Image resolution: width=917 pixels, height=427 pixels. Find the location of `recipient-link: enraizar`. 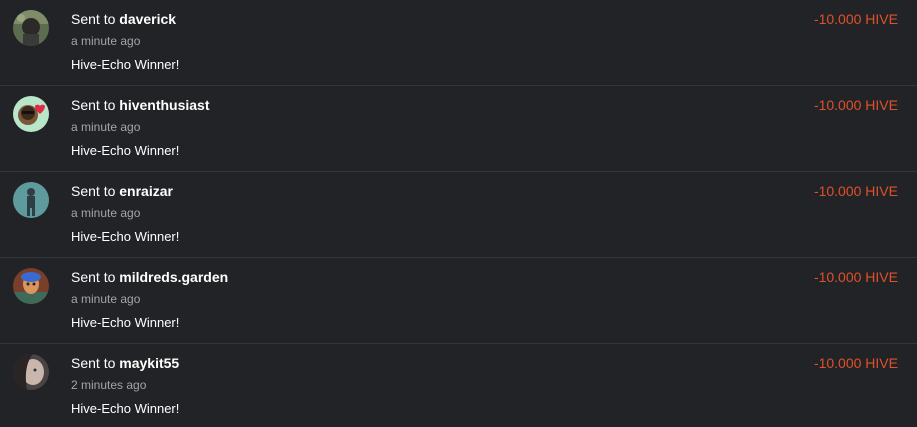

recipient-link: enraizar is located at coordinates (146, 191).